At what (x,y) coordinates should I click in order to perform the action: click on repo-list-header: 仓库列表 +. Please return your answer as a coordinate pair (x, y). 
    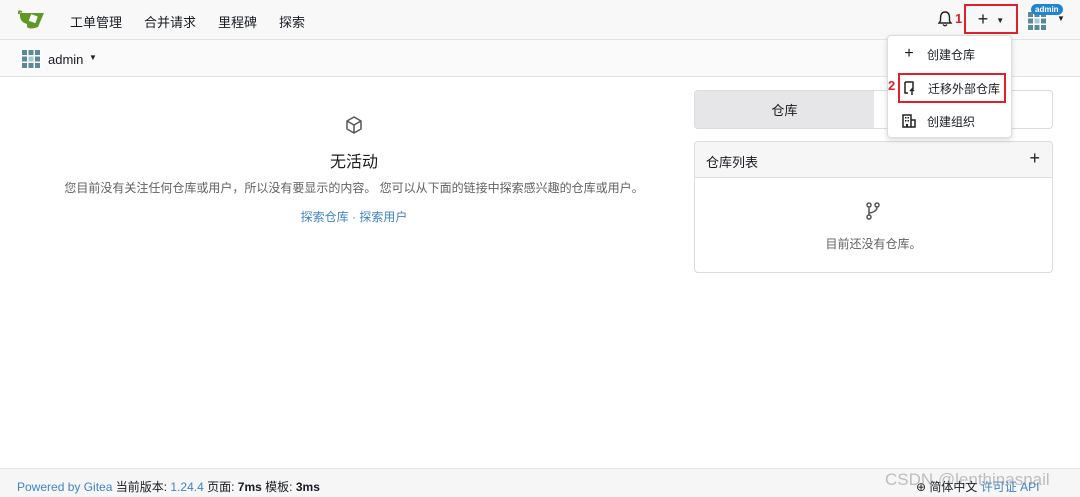
    Looking at the image, I should click on (873, 160).